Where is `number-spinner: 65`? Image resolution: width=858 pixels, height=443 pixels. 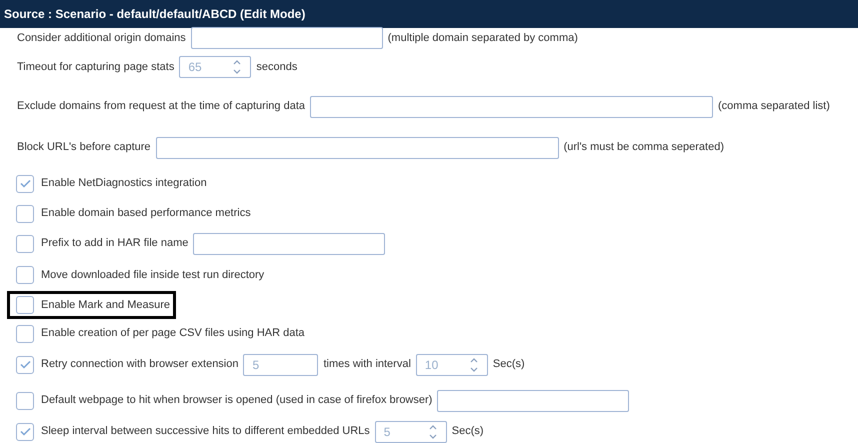
number-spinner: 65 is located at coordinates (215, 67).